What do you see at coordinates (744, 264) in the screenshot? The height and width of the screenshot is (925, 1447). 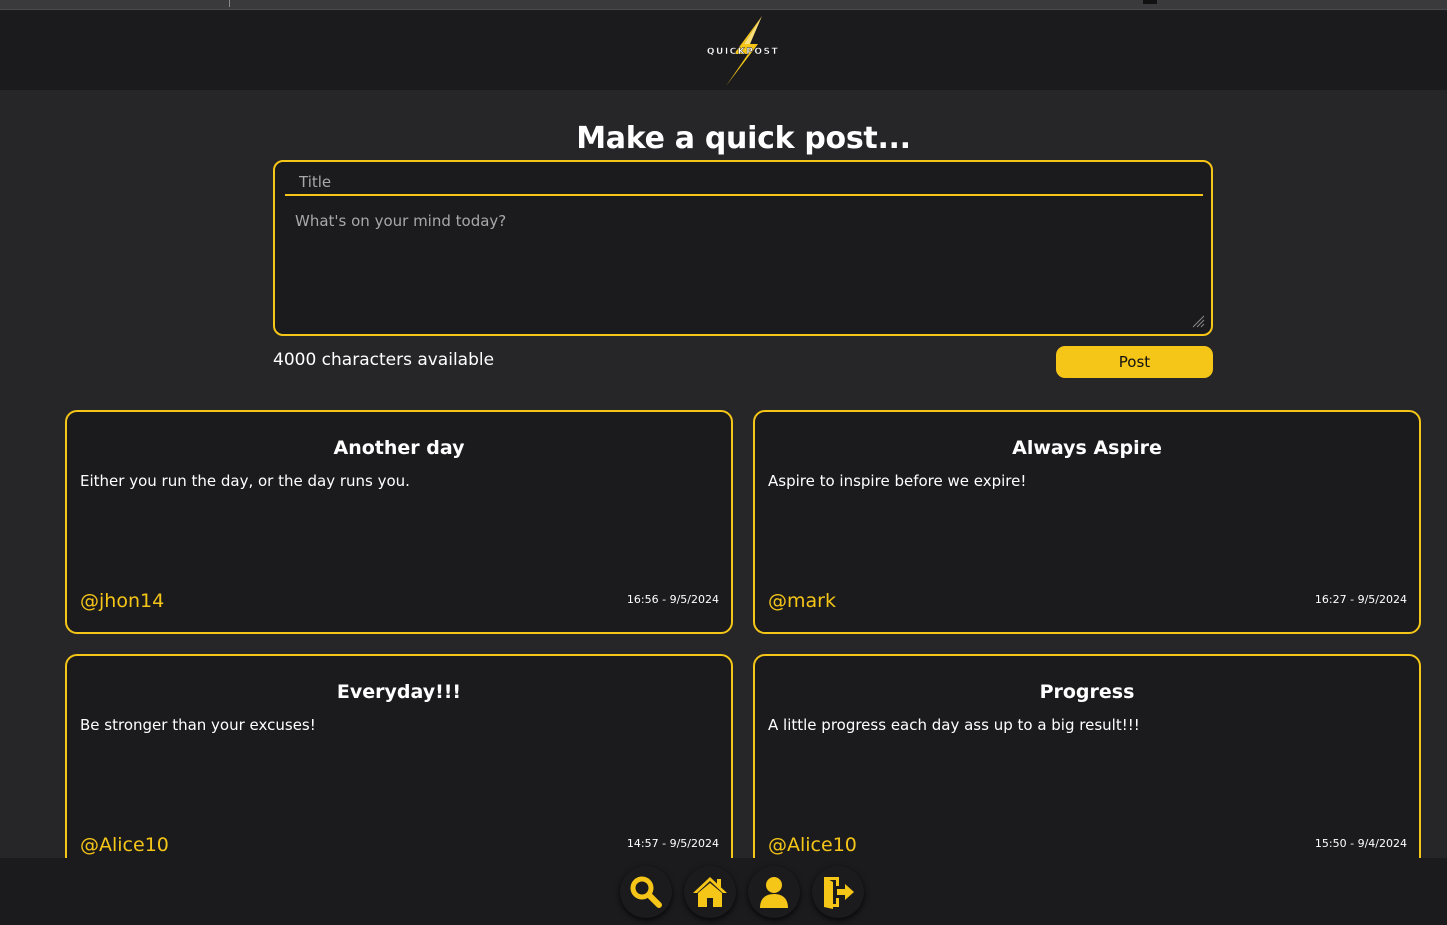 I see `post-body-input` at bounding box center [744, 264].